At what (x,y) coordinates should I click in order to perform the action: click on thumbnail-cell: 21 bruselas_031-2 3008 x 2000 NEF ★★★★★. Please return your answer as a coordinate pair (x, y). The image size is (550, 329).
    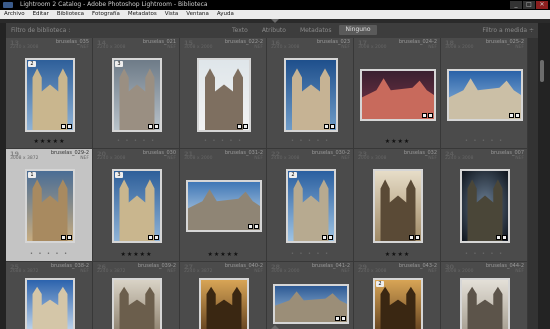
    Looking at the image, I should click on (223, 205).